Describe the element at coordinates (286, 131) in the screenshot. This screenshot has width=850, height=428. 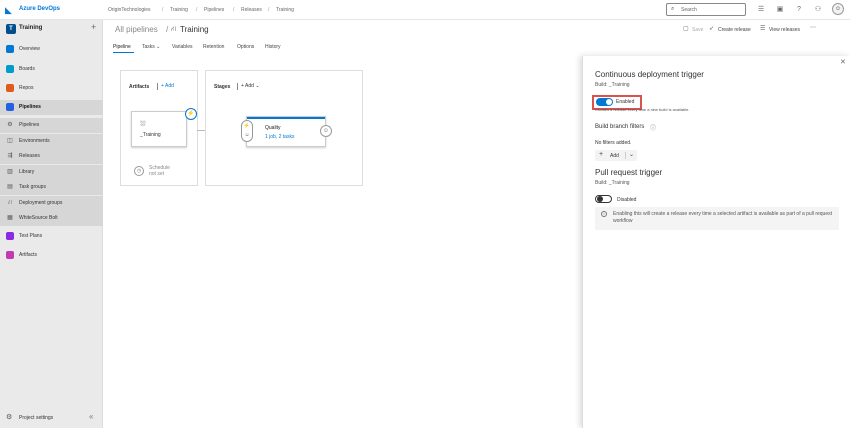
I see `stage-card-quality: Quality 1 job, 2 tasks ⚡ ☺ ☺` at that location.